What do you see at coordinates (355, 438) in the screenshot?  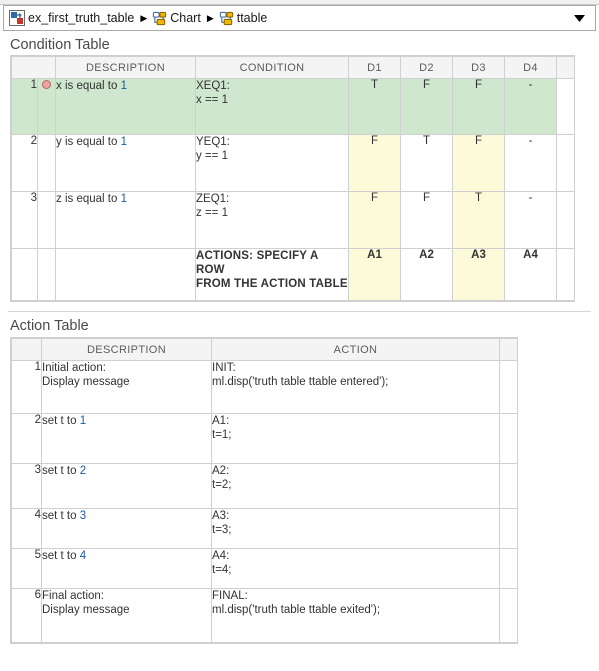 I see `action-code: A1: t=1;` at bounding box center [355, 438].